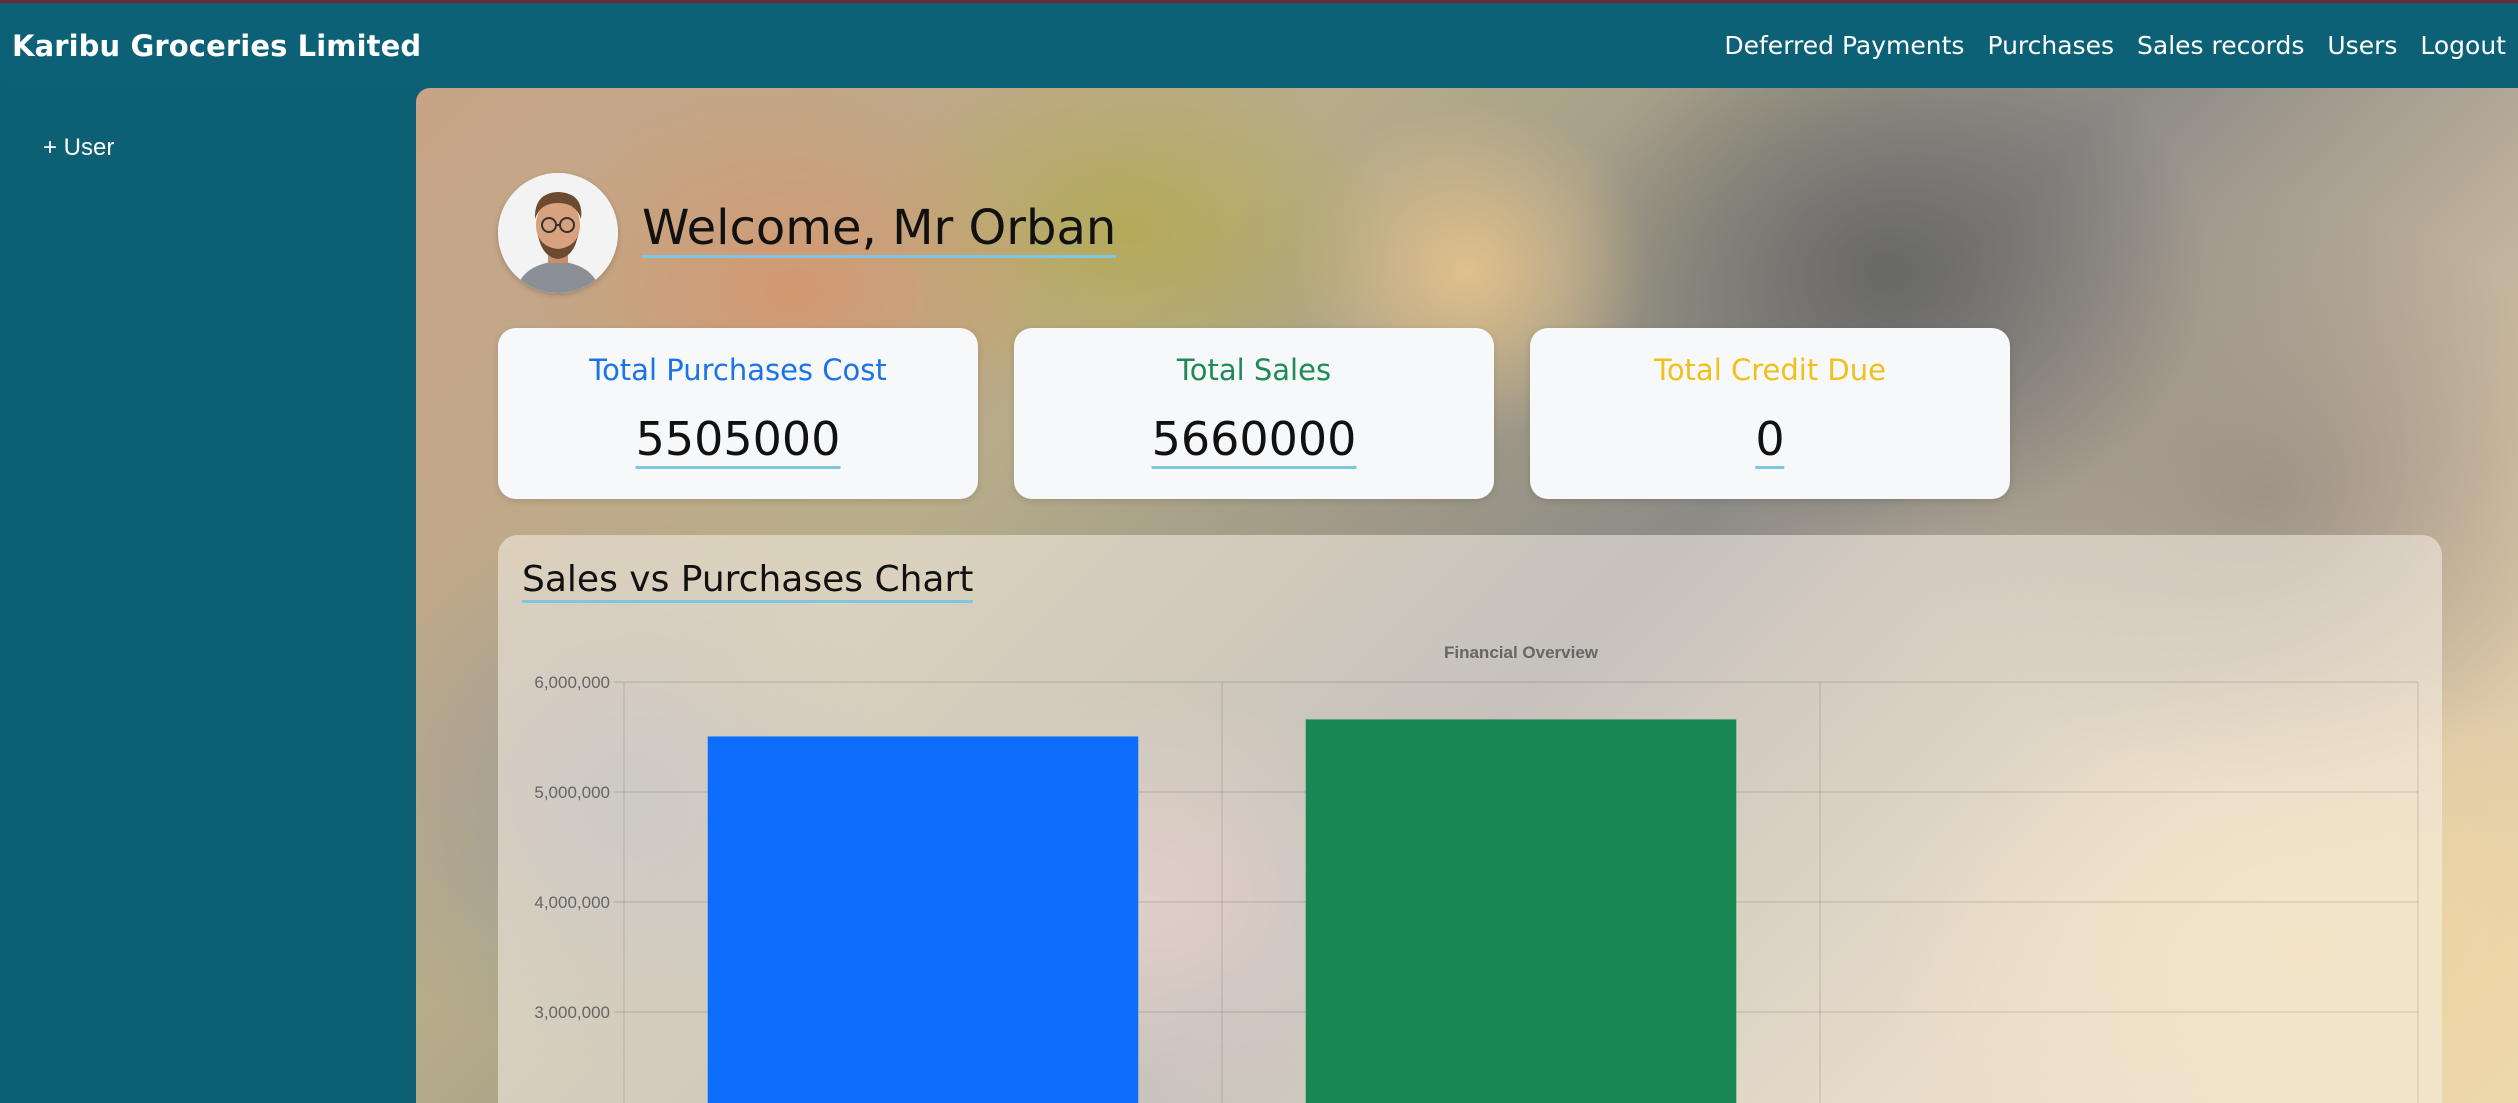 Image resolution: width=2518 pixels, height=1103 pixels. I want to click on nav-logout: Logout, so click(2463, 45).